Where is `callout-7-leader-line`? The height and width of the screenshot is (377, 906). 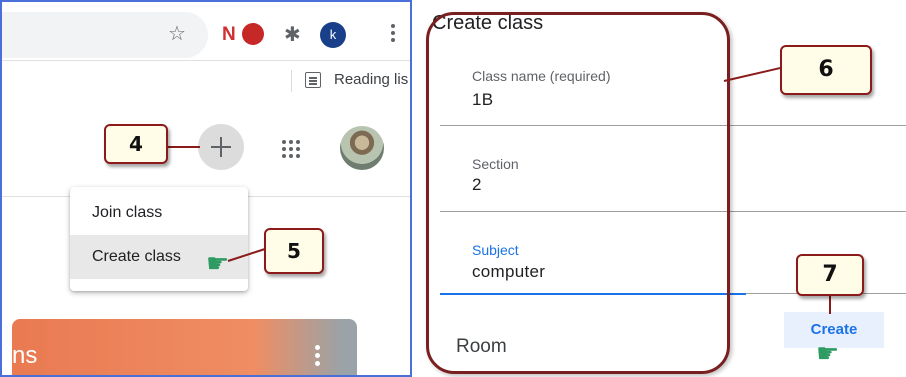 callout-7-leader-line is located at coordinates (830, 305).